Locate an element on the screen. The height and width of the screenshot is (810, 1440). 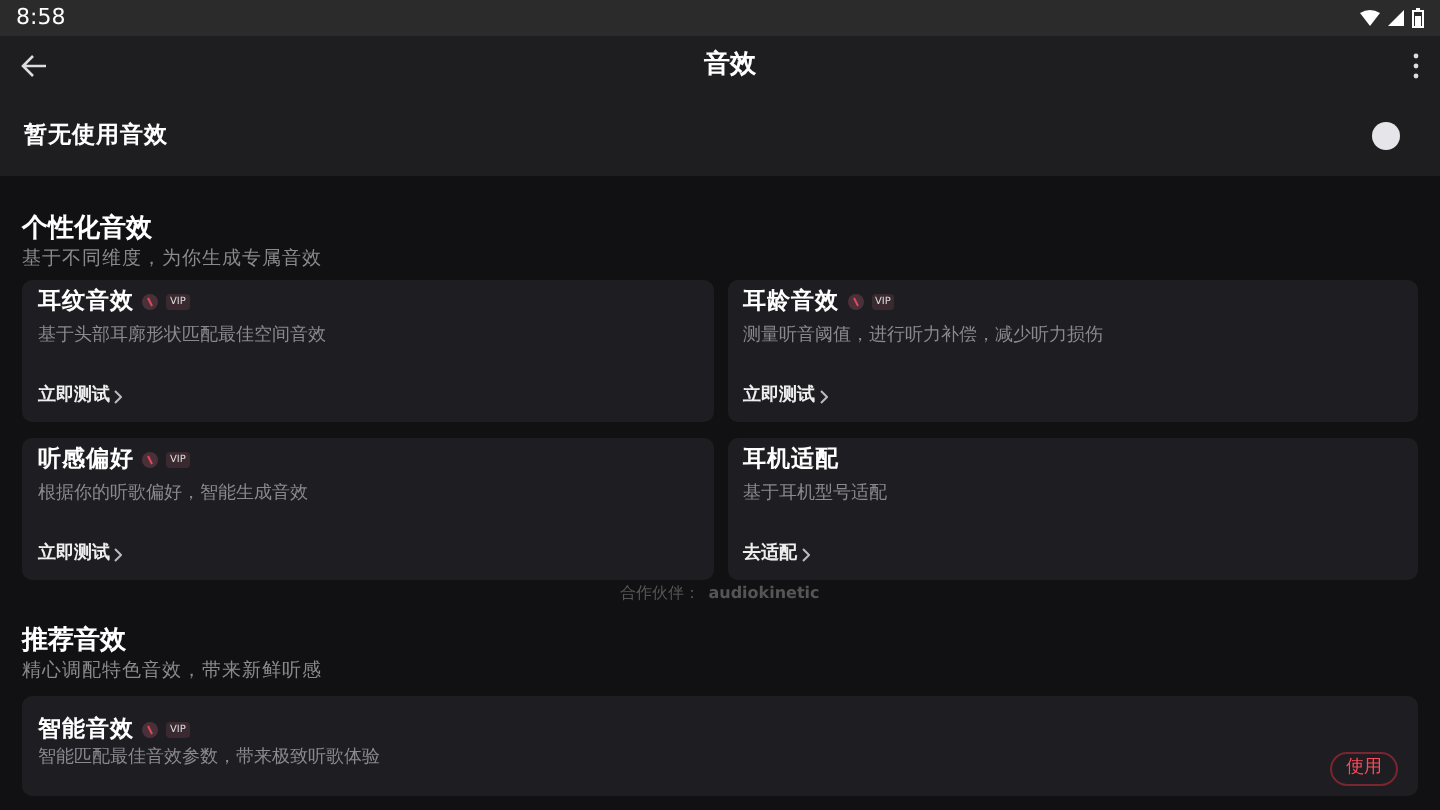
use-button: 使用 is located at coordinates (1364, 769).